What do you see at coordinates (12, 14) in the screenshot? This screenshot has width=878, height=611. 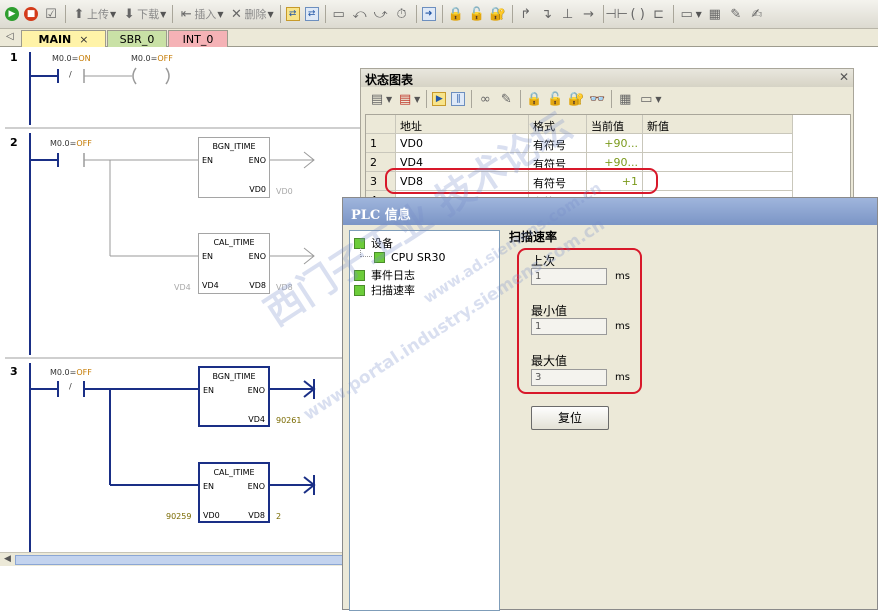 I see `run-button: ▶` at bounding box center [12, 14].